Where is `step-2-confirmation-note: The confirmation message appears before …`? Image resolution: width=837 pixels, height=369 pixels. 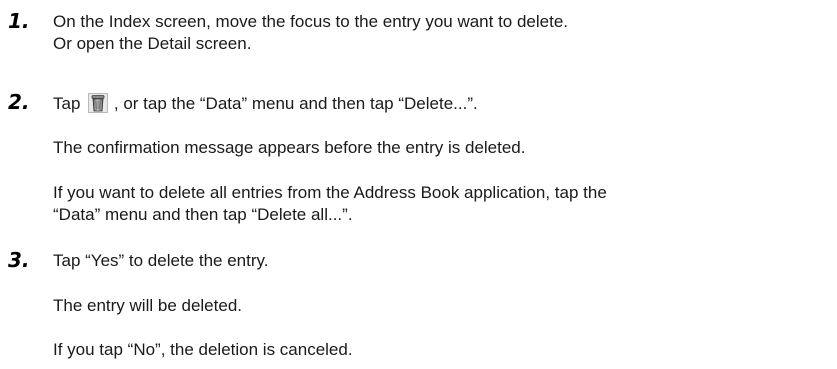
step-2-confirmation-note: The confirmation message appears before … is located at coordinates (289, 147).